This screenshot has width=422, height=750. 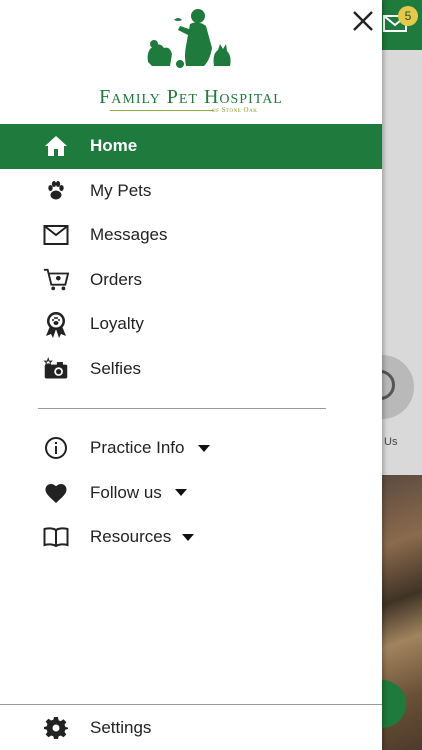 What do you see at coordinates (121, 727) in the screenshot?
I see `menu-item-label: Settings` at bounding box center [121, 727].